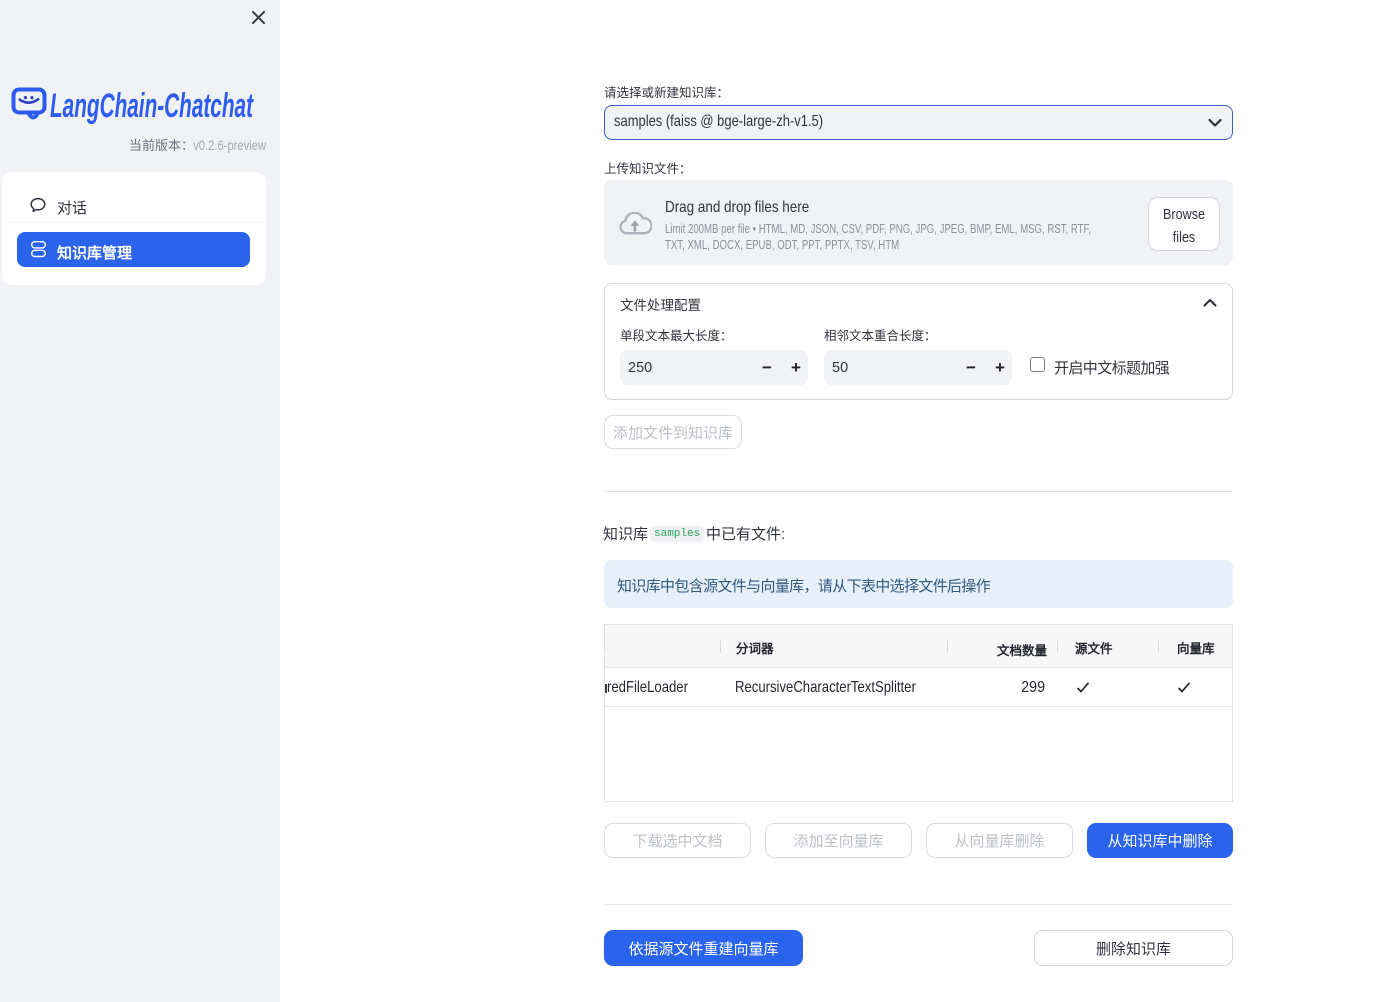 The height and width of the screenshot is (1002, 1380). What do you see at coordinates (152, 106) in the screenshot?
I see `svg-text: LangChain-Chatchat` at bounding box center [152, 106].